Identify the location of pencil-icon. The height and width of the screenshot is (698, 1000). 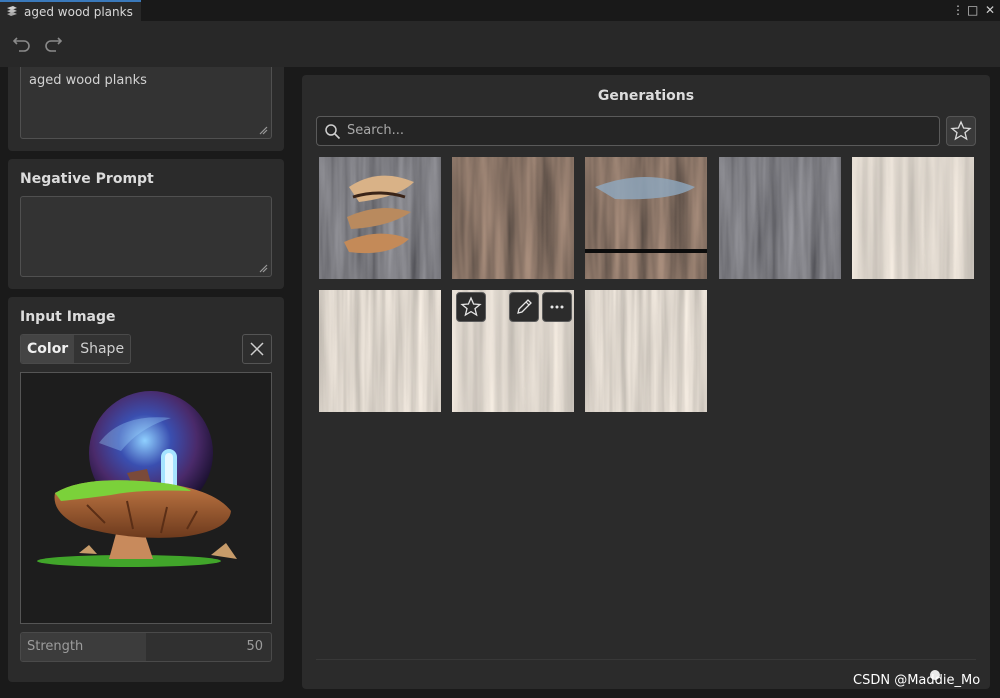
(524, 306).